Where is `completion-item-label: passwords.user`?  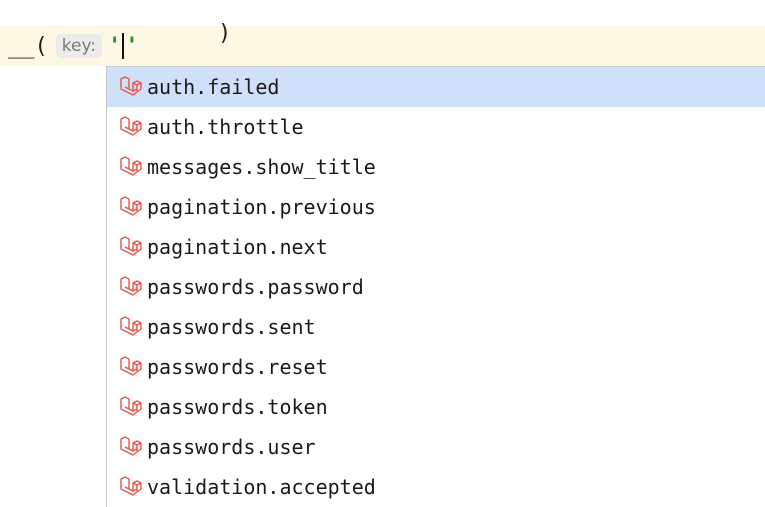
completion-item-label: passwords.user is located at coordinates (231, 447).